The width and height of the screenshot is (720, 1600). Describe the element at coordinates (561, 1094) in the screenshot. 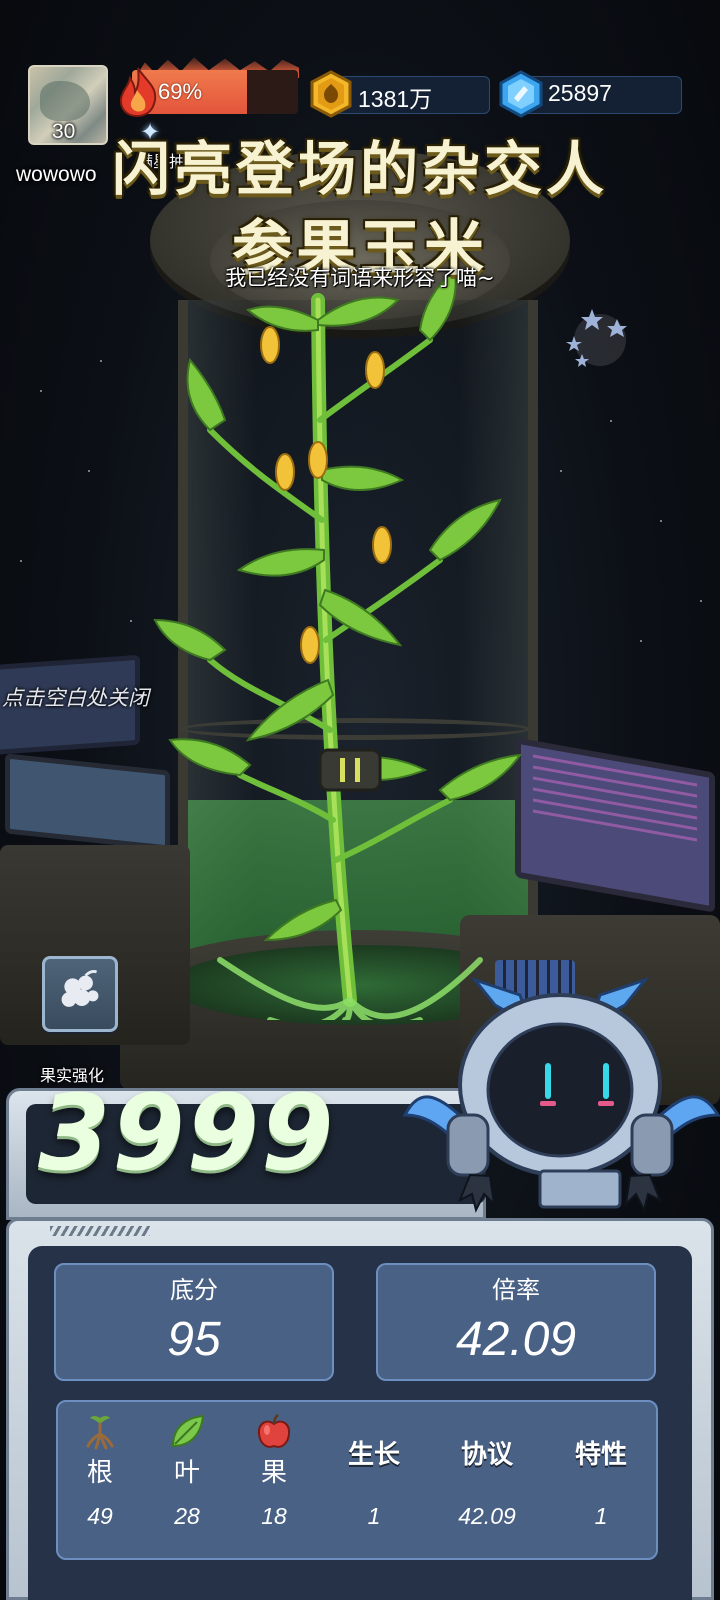

I see `robot-mascot` at that location.